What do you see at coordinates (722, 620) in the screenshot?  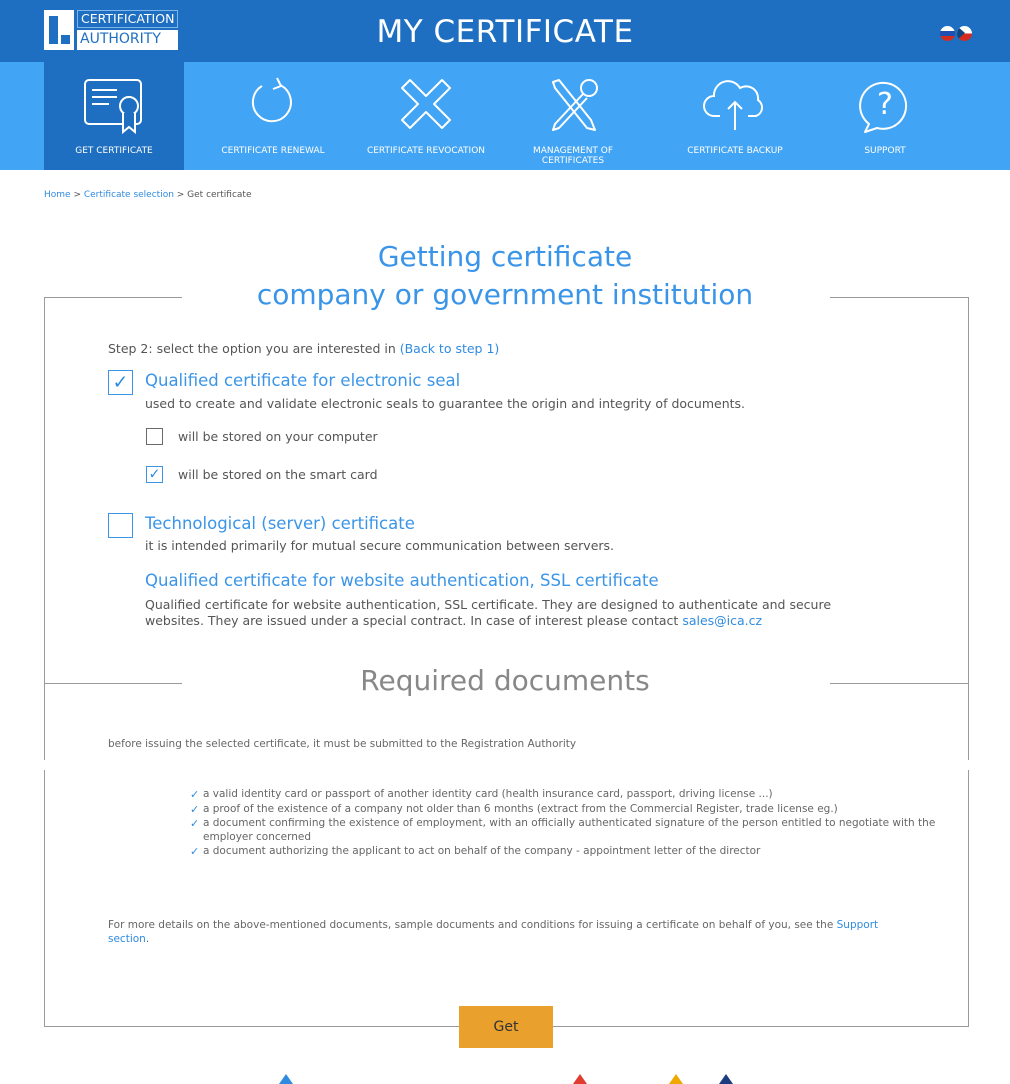 I see `sales-email-link: sales@ica.cz` at bounding box center [722, 620].